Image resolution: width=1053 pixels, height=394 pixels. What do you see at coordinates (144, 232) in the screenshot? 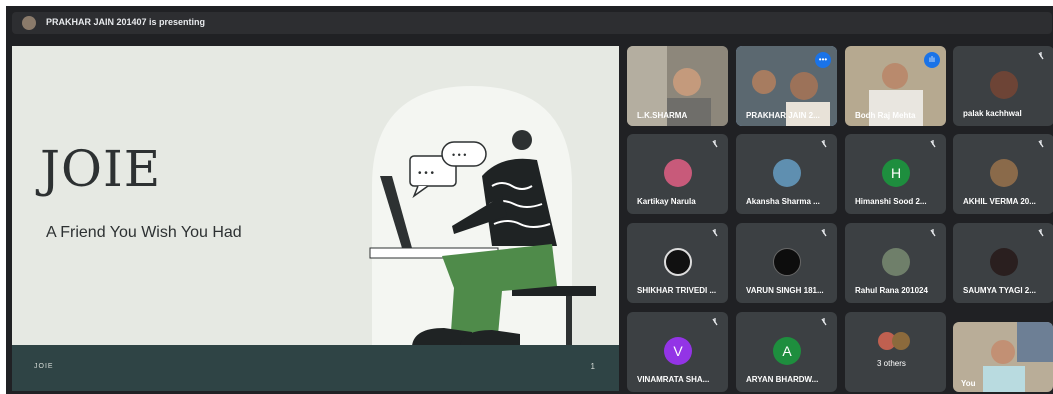
I see `slide-subtitle: A Friend You Wish You Had` at bounding box center [144, 232].